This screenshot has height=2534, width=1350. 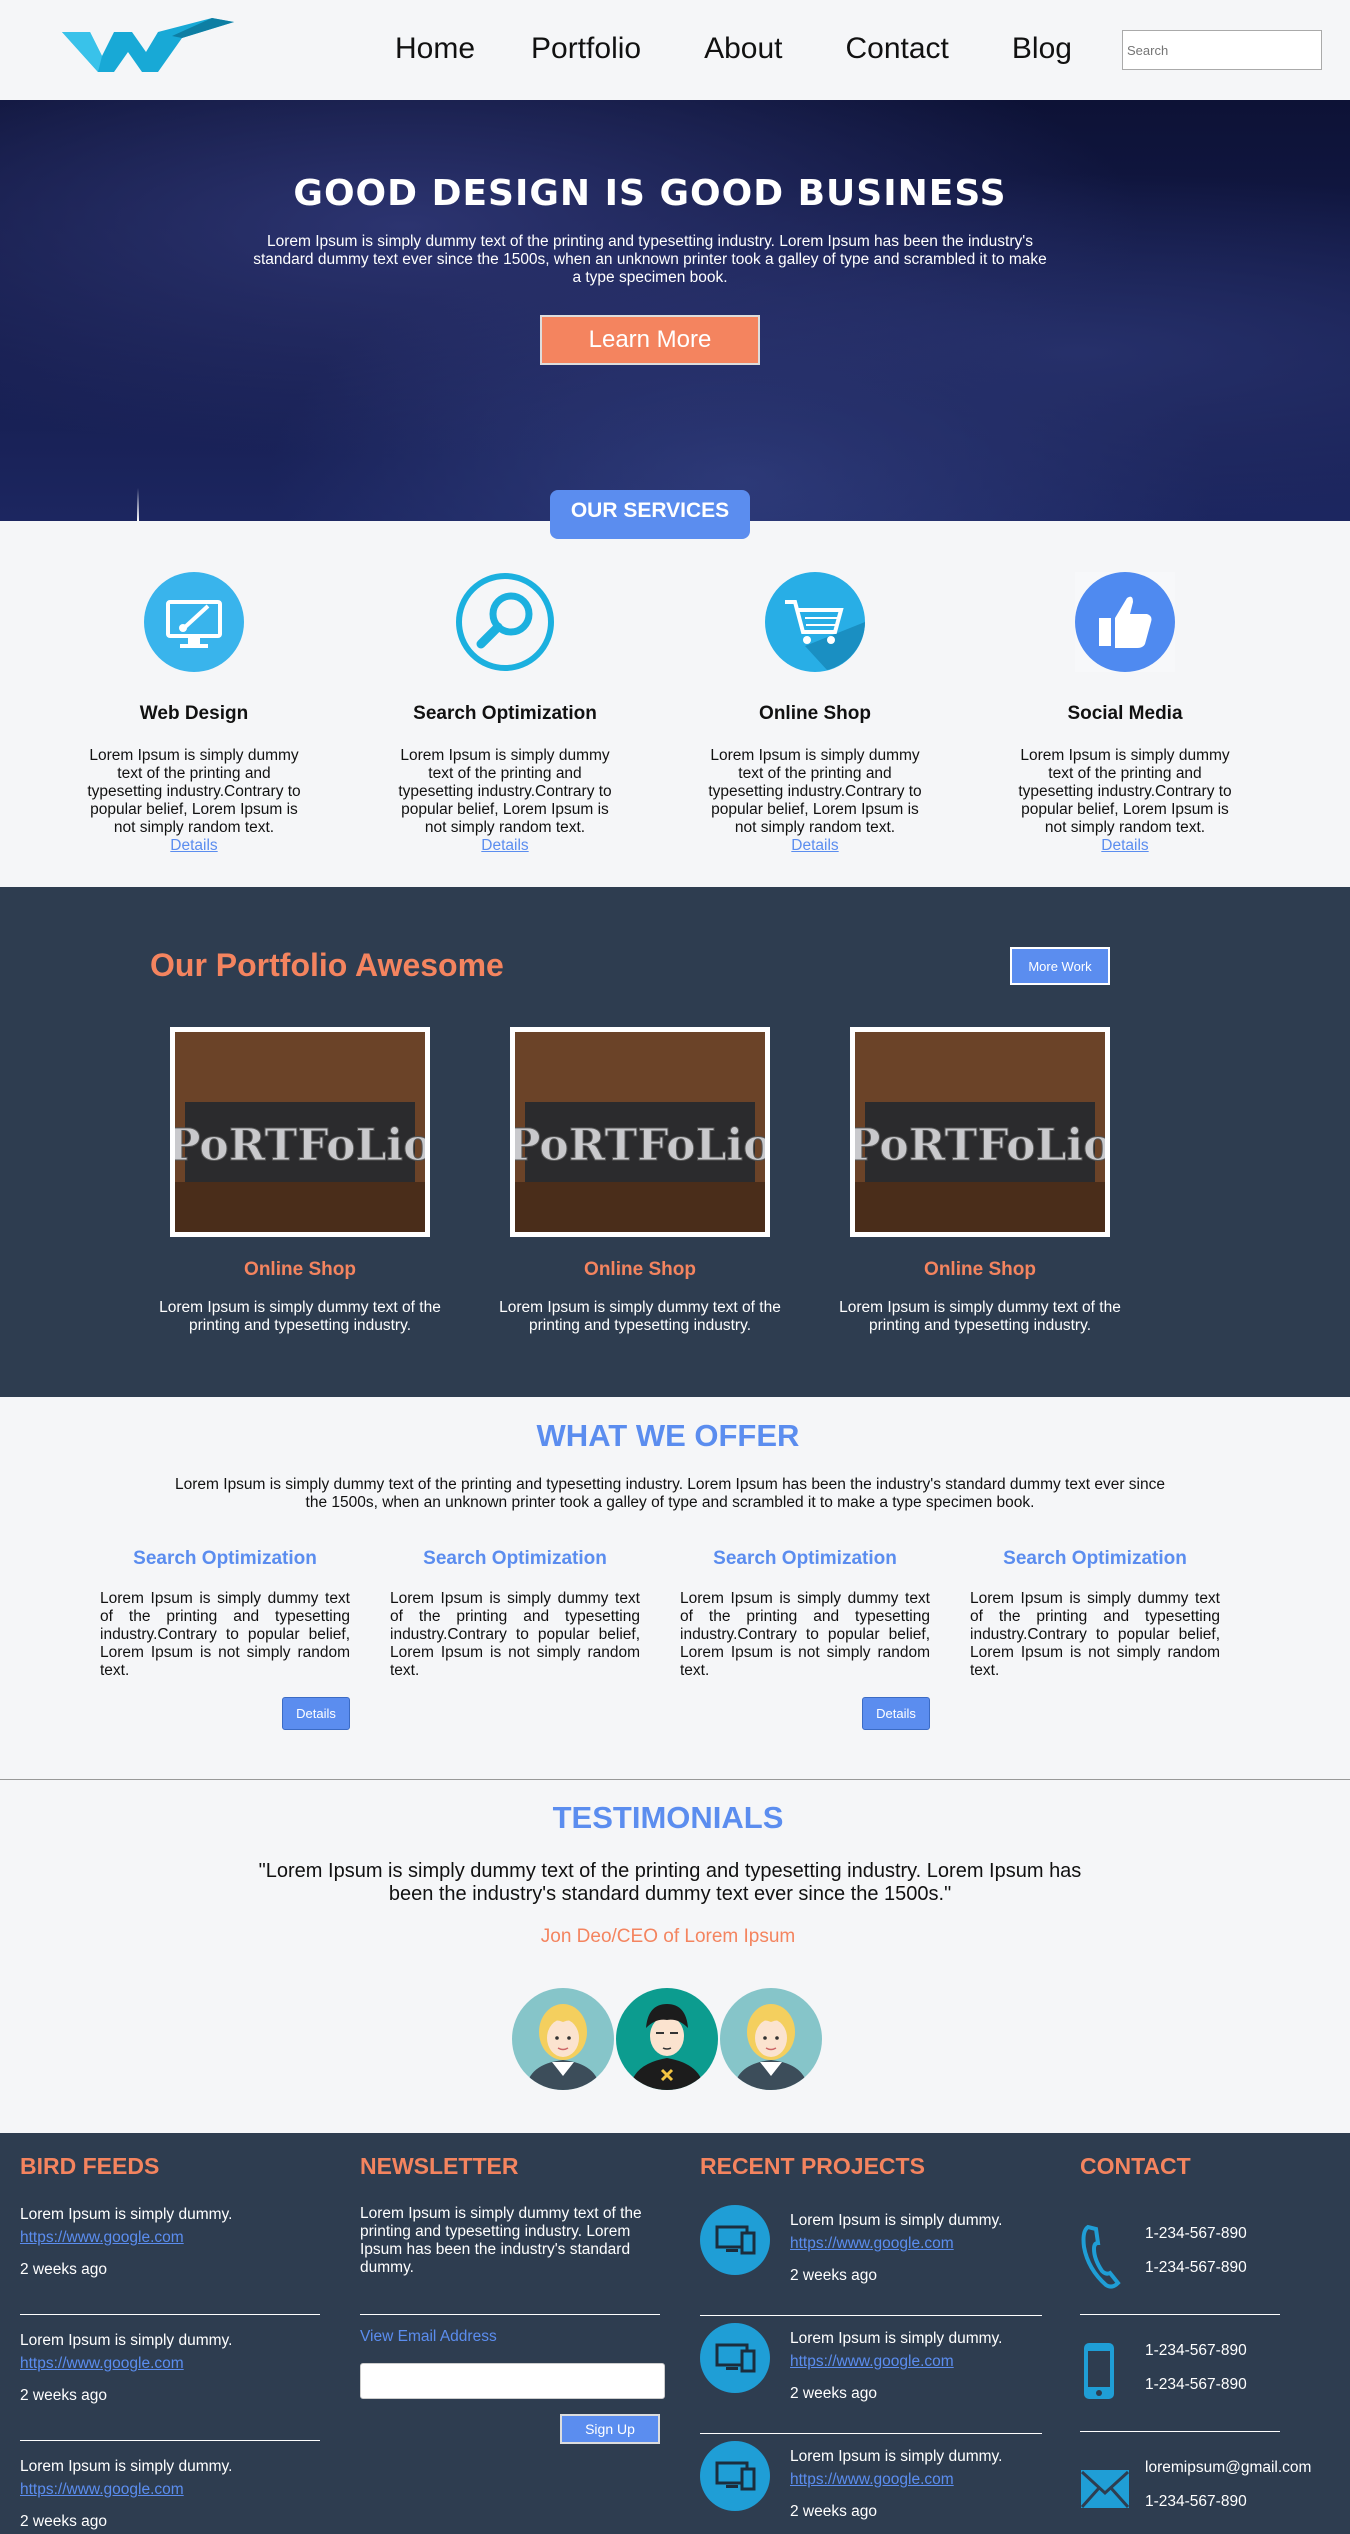 I want to click on sign-up-button: Sign Up, so click(x=610, y=2429).